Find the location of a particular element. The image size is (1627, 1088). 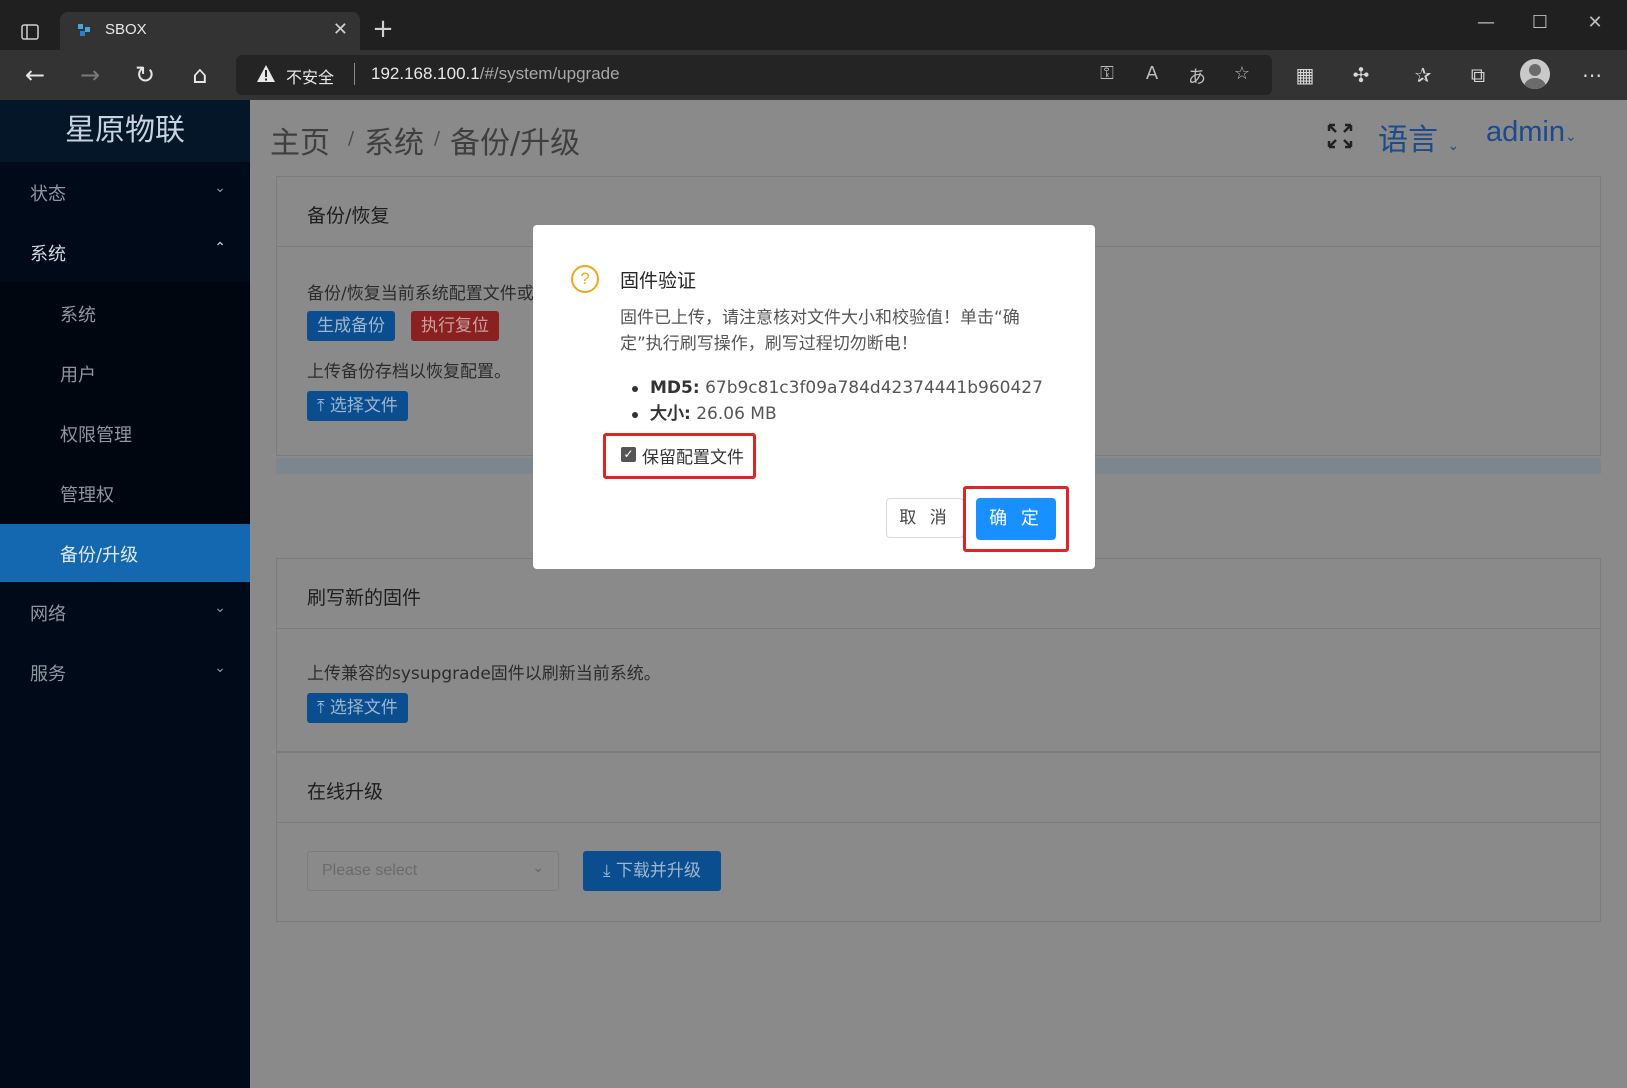

generate-backup-button: 生成备份 is located at coordinates (351, 326).